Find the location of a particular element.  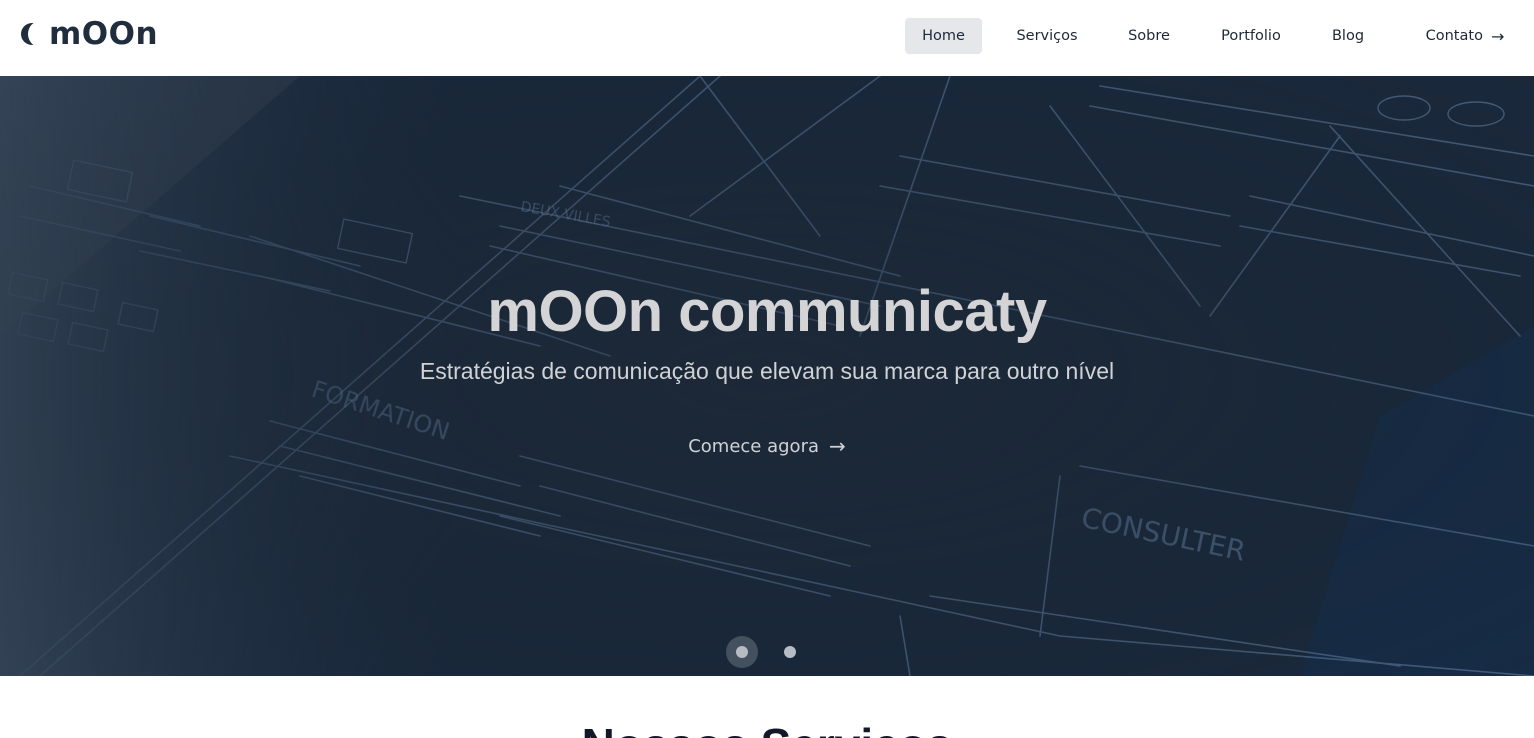

nav-blog-label: Blog is located at coordinates (1348, 36).